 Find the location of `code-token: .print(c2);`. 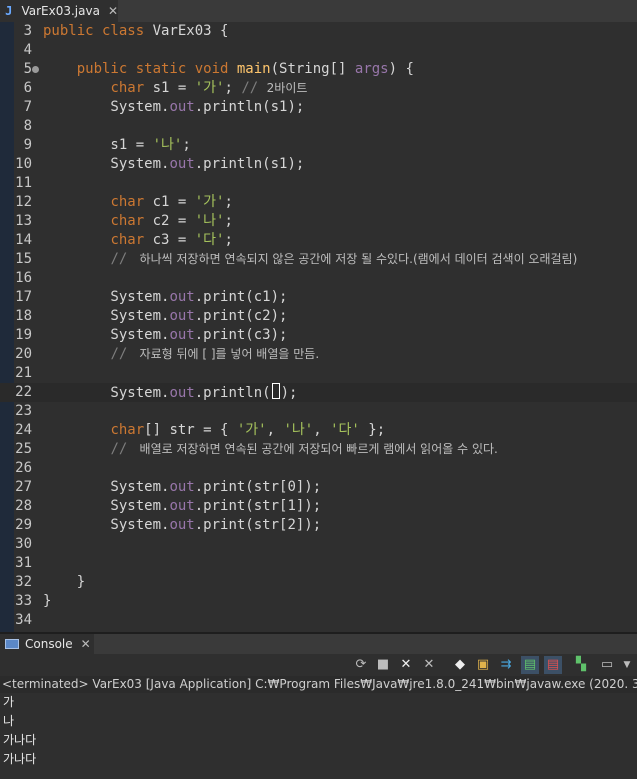

code-token: .print(c2); is located at coordinates (241, 316).